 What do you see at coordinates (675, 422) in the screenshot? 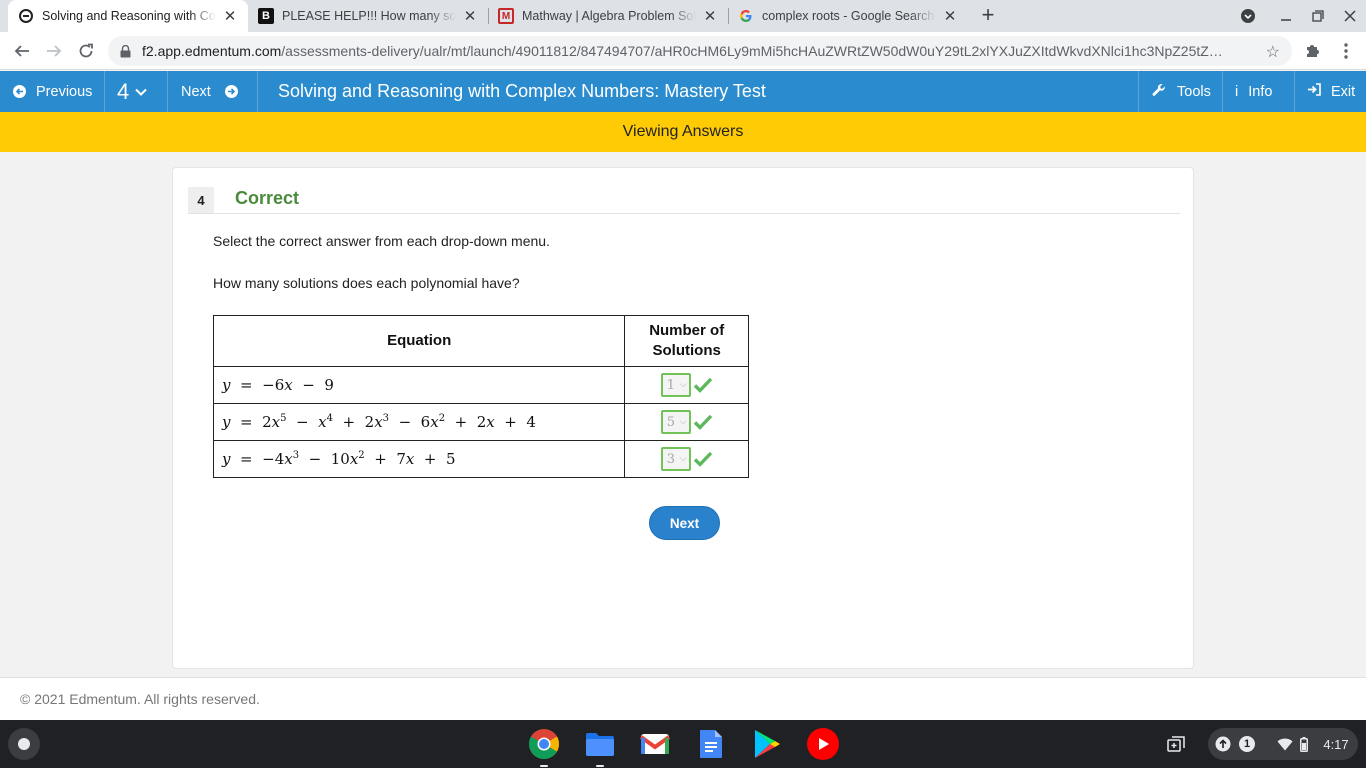
I see `solutions-dropdown-2: 5 ⌵` at bounding box center [675, 422].